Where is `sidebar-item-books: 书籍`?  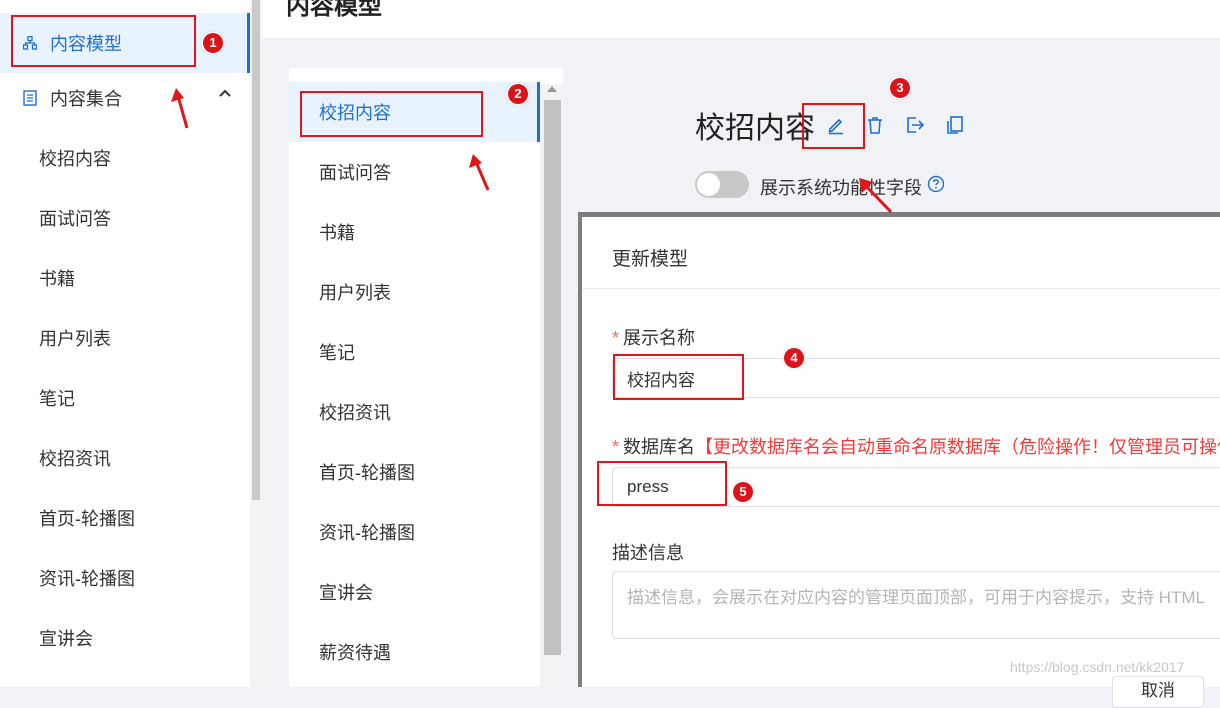
sidebar-item-books: 书籍 is located at coordinates (125, 278).